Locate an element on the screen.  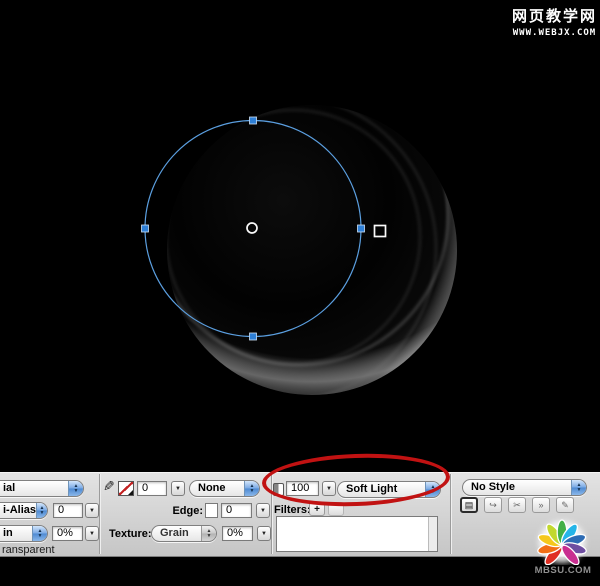
stroke-edge-label: Edge: is located at coordinates (187, 511).